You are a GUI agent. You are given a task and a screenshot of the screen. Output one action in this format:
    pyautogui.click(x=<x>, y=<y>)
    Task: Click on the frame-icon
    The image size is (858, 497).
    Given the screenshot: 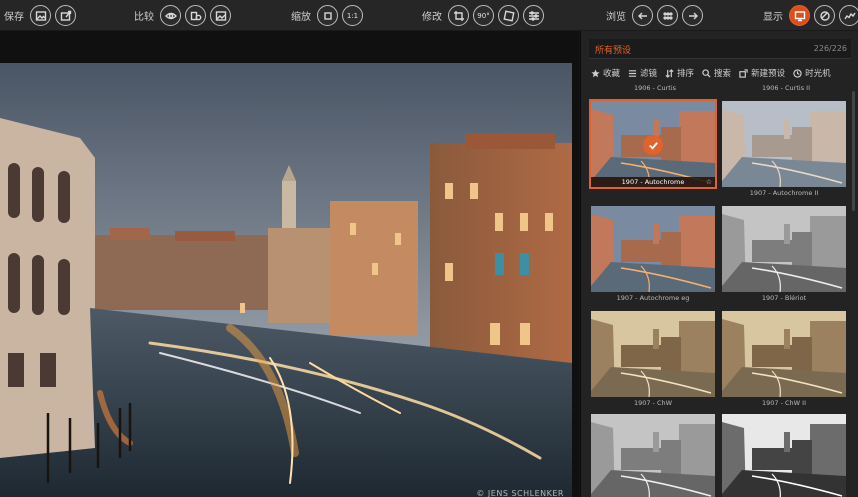 What is the action you would take?
    pyautogui.click(x=508, y=15)
    